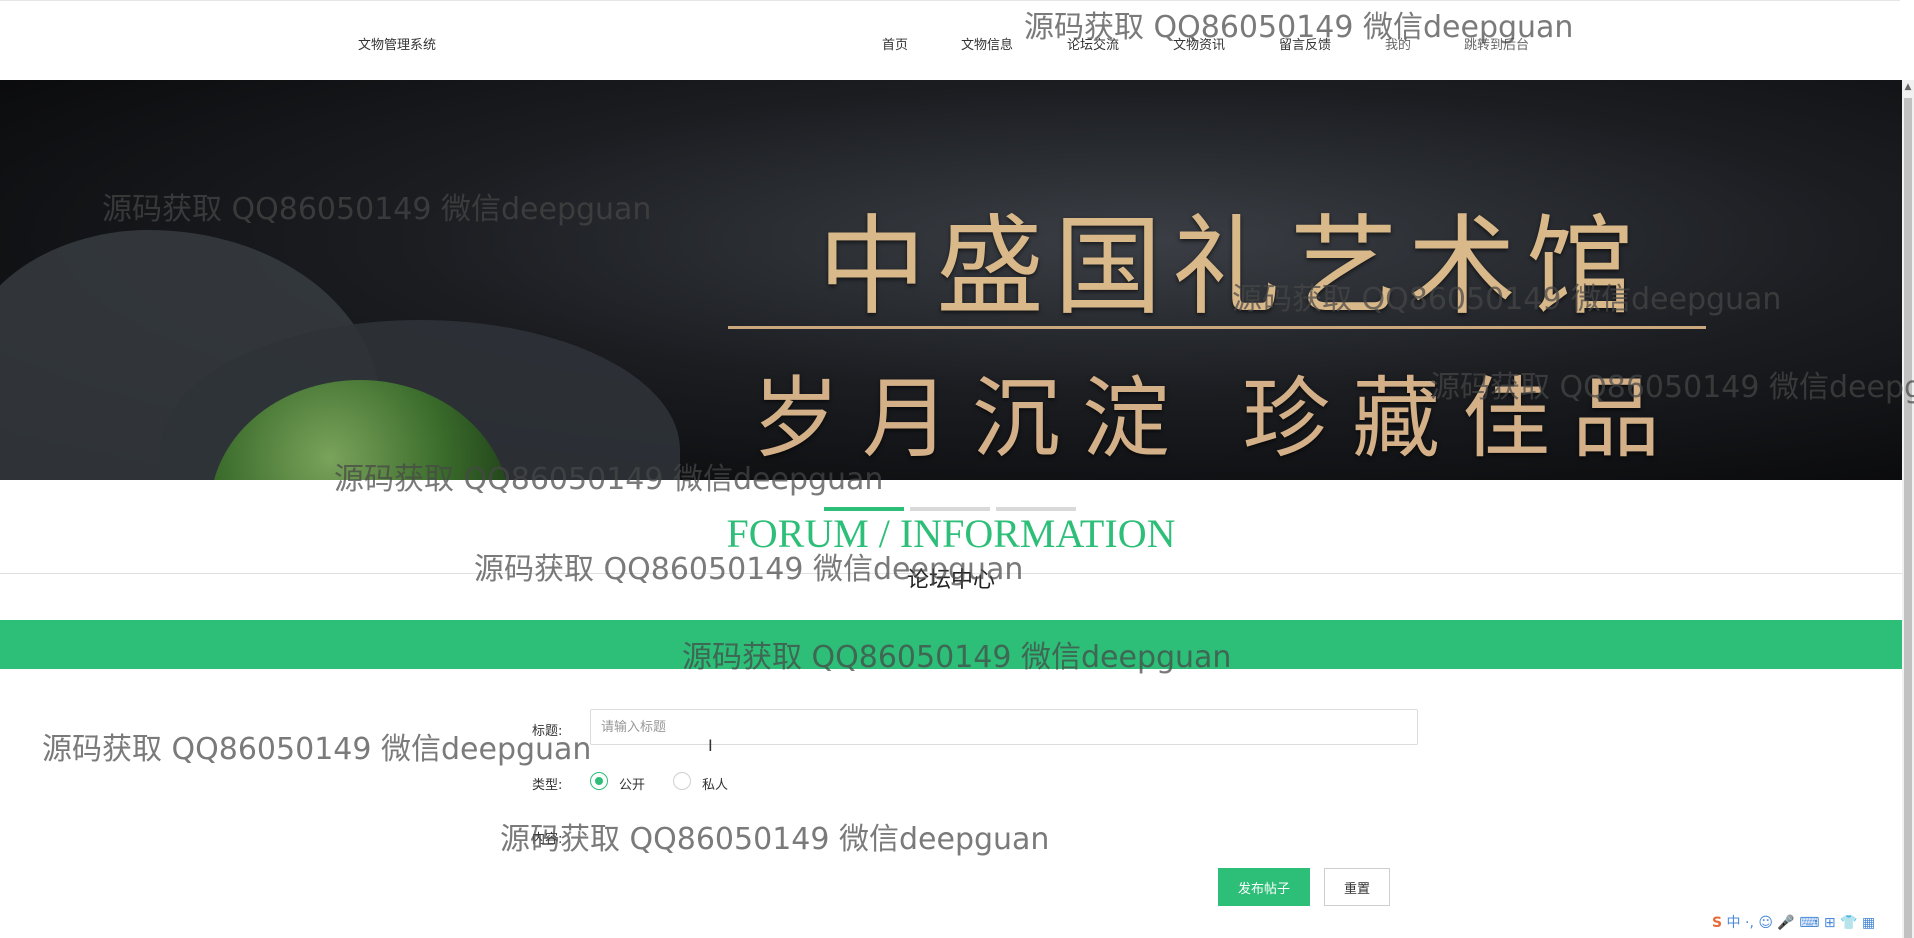 Image resolution: width=1914 pixels, height=938 pixels. Describe the element at coordinates (547, 839) in the screenshot. I see `content-label: 内容:` at that location.